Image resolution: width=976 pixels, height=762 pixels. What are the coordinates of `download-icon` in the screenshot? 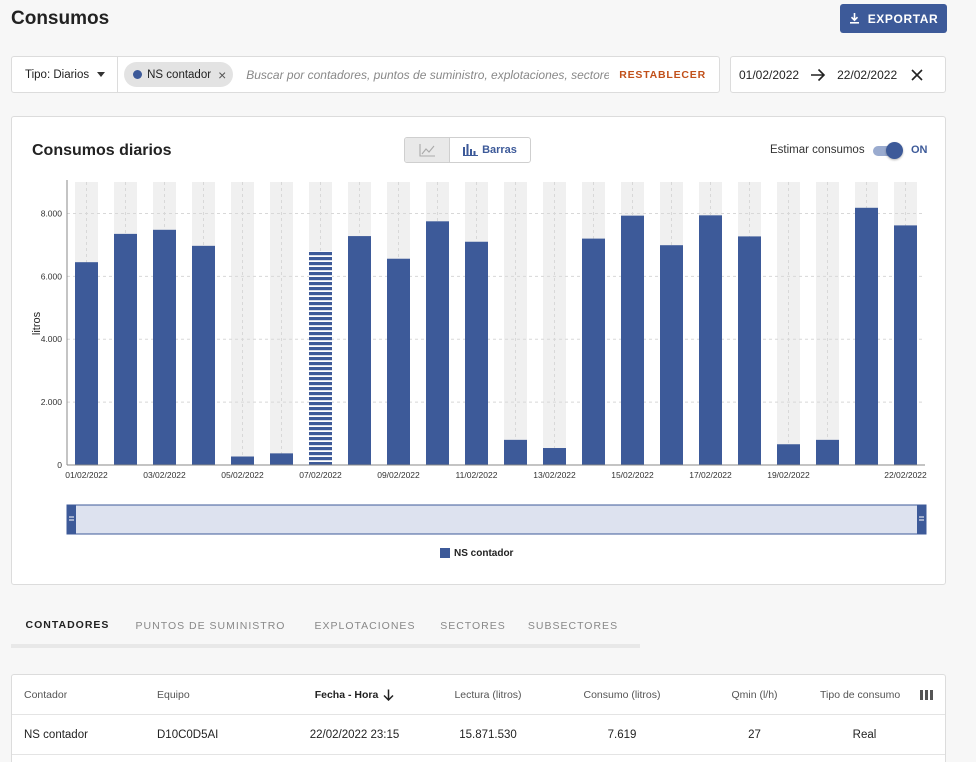 It's located at (854, 18).